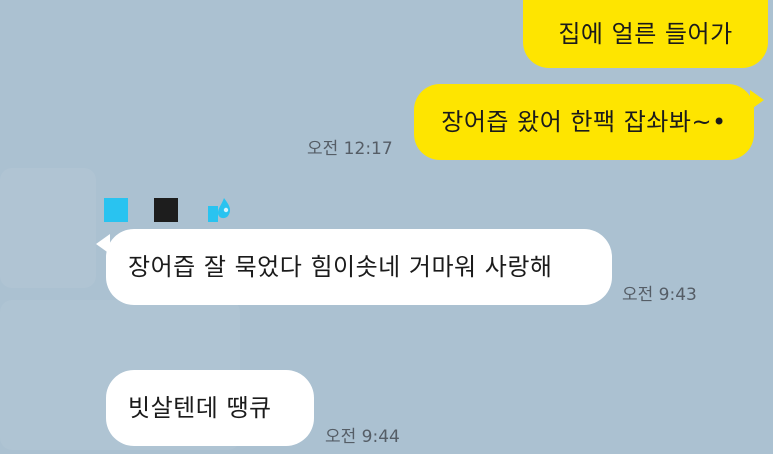  Describe the element at coordinates (362, 437) in the screenshot. I see `message-timestamp: 오전 9:44` at that location.